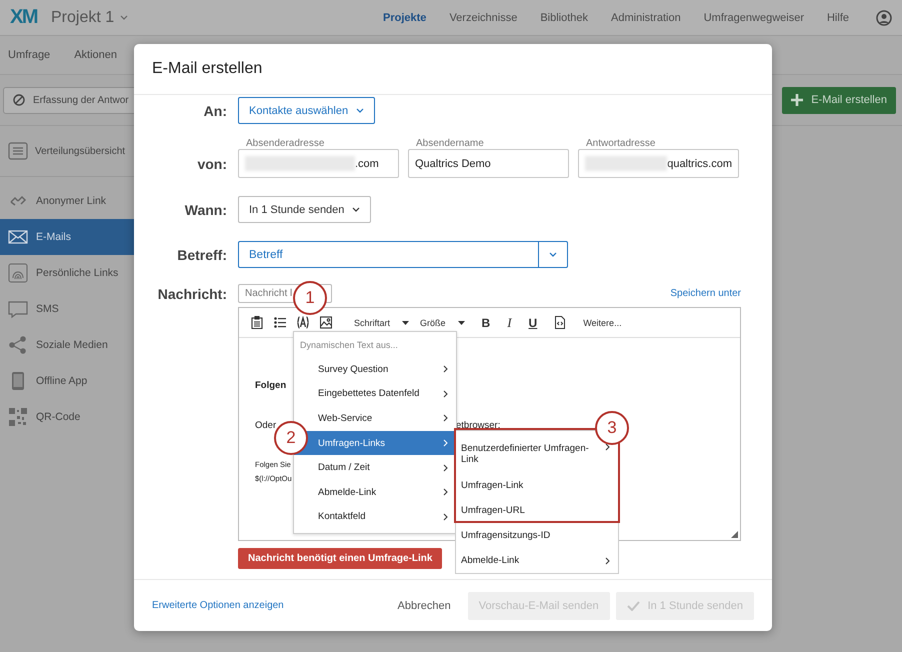 This screenshot has width=902, height=652. What do you see at coordinates (450, 143) in the screenshot?
I see `field-caption: Absendername` at bounding box center [450, 143].